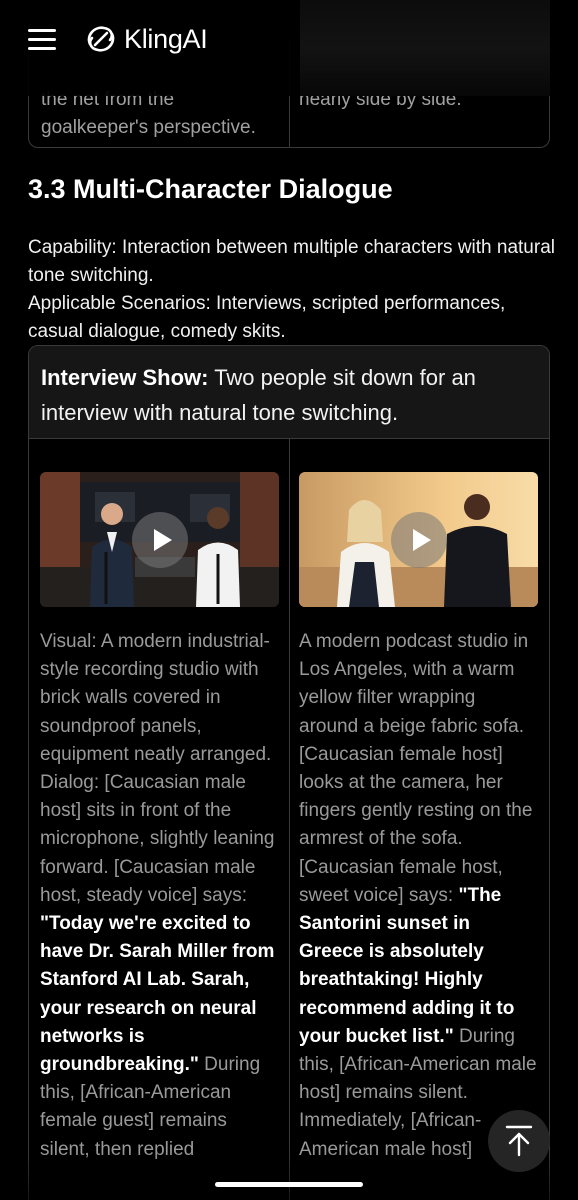 The image size is (578, 1200). I want to click on header-overlay, so click(425, 48).